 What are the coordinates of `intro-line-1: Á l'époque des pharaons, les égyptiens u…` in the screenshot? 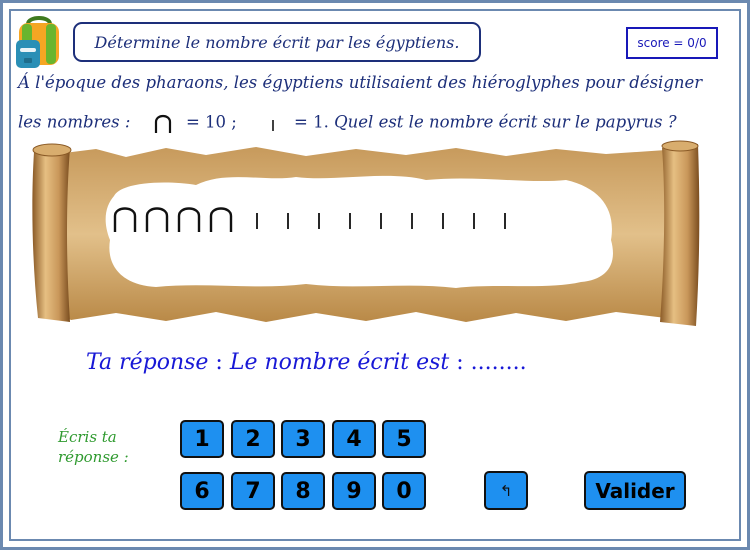 It's located at (360, 82).